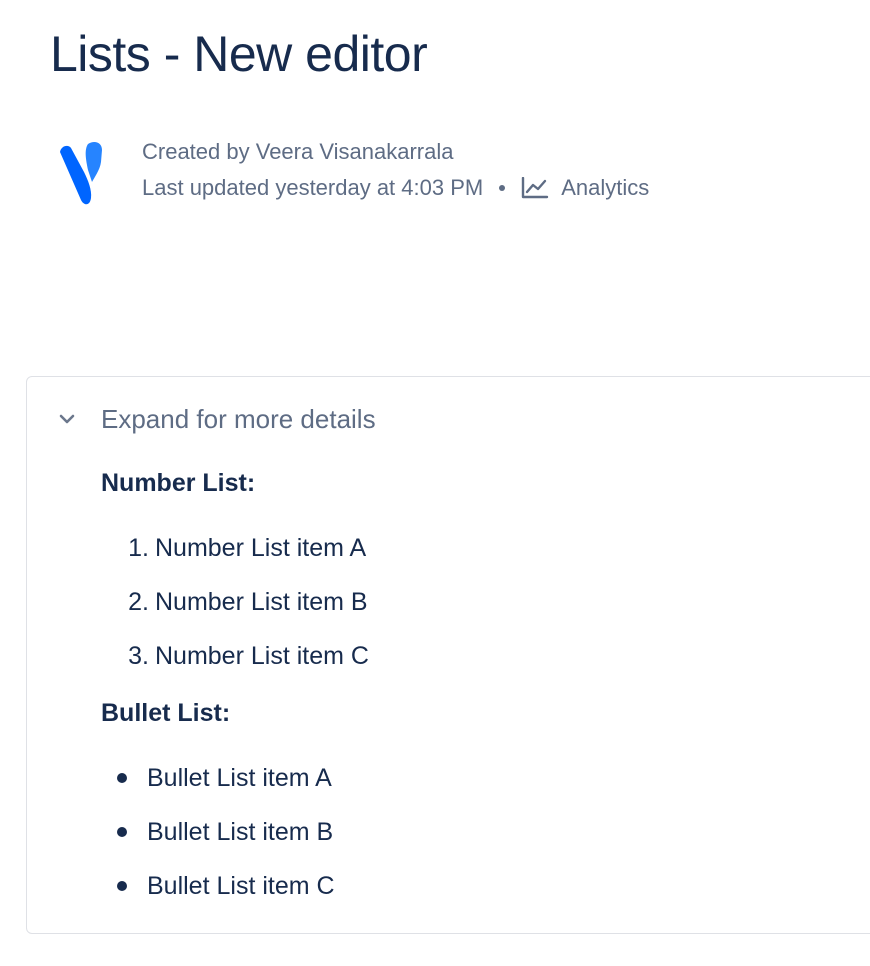 The image size is (870, 966). I want to click on list-item-text: Bullet List item A, so click(239, 777).